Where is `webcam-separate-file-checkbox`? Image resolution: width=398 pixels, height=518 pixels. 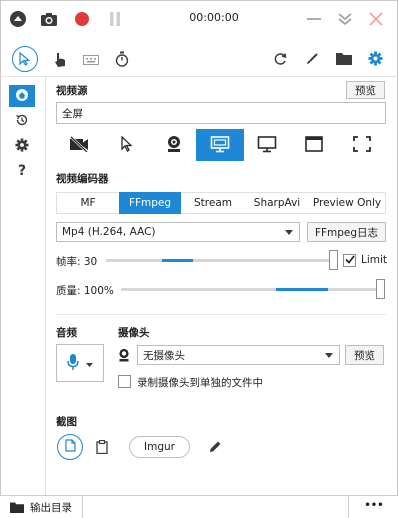
webcam-separate-file-checkbox is located at coordinates (124, 381).